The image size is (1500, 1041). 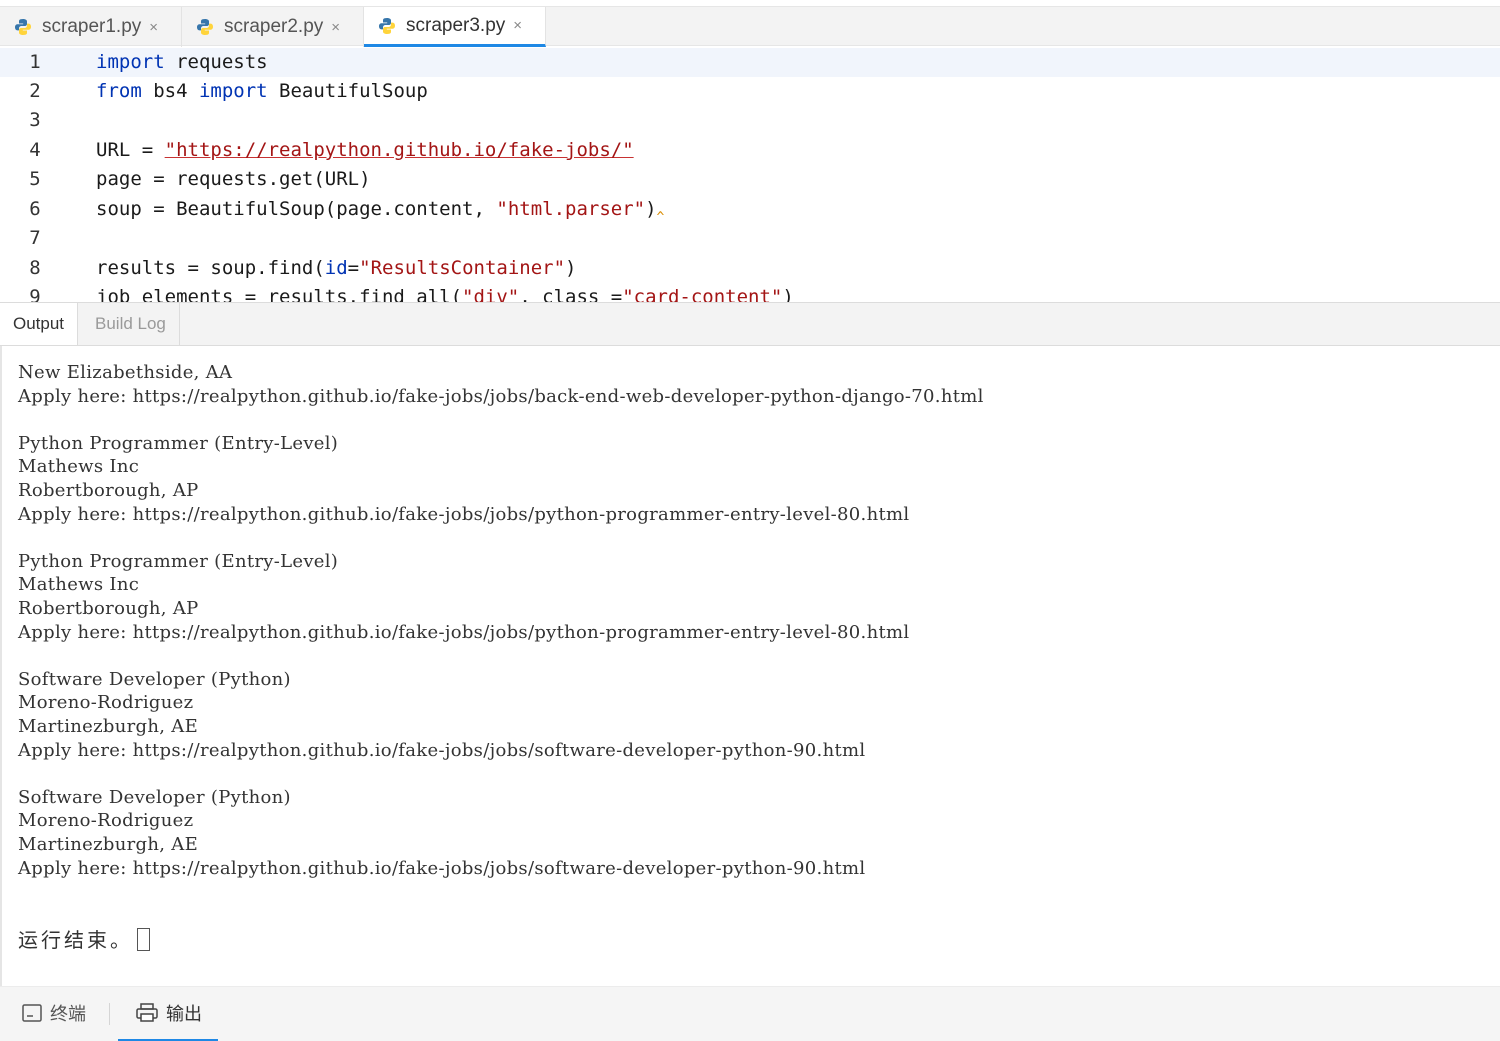 I want to click on code-text: , class_=, so click(x=571, y=294).